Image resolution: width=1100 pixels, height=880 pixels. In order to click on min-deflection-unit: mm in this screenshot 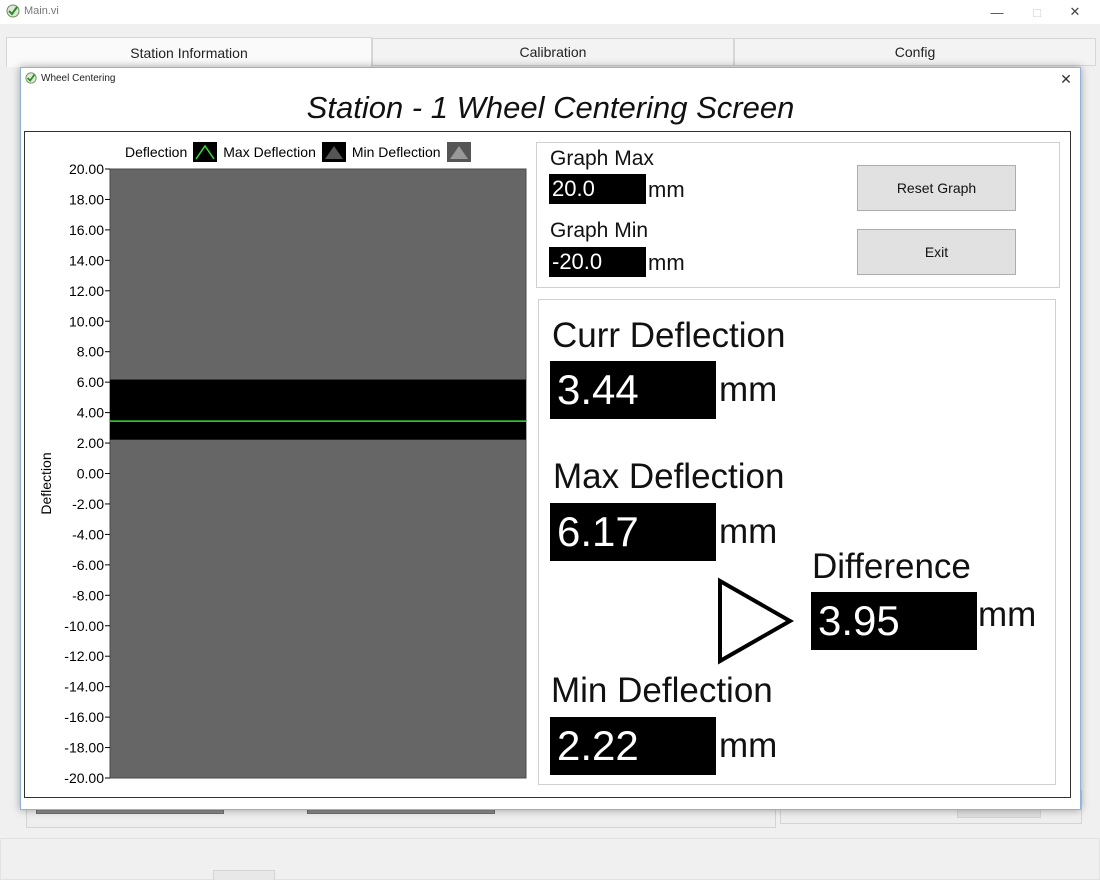, I will do `click(748, 745)`.